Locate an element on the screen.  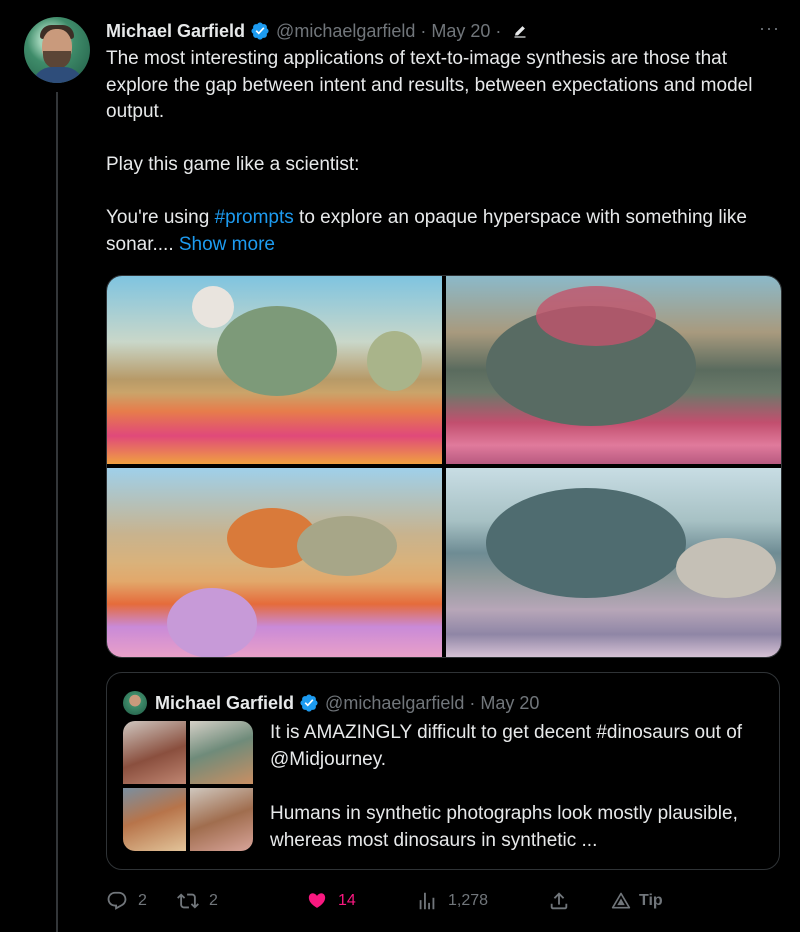
views-count: 1,278 is located at coordinates (468, 900).